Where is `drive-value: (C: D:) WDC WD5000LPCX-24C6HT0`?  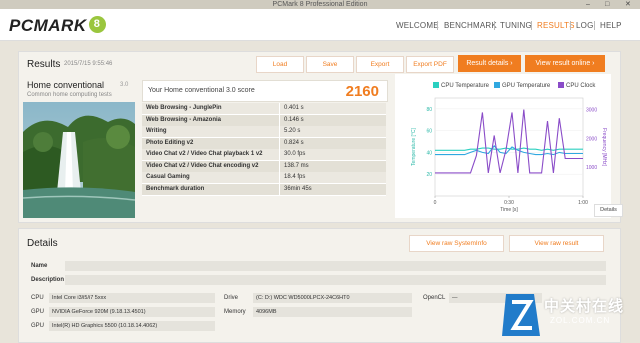
drive-value: (C: D:) WDC WD5000LPCX-24C6HT0 is located at coordinates (332, 298).